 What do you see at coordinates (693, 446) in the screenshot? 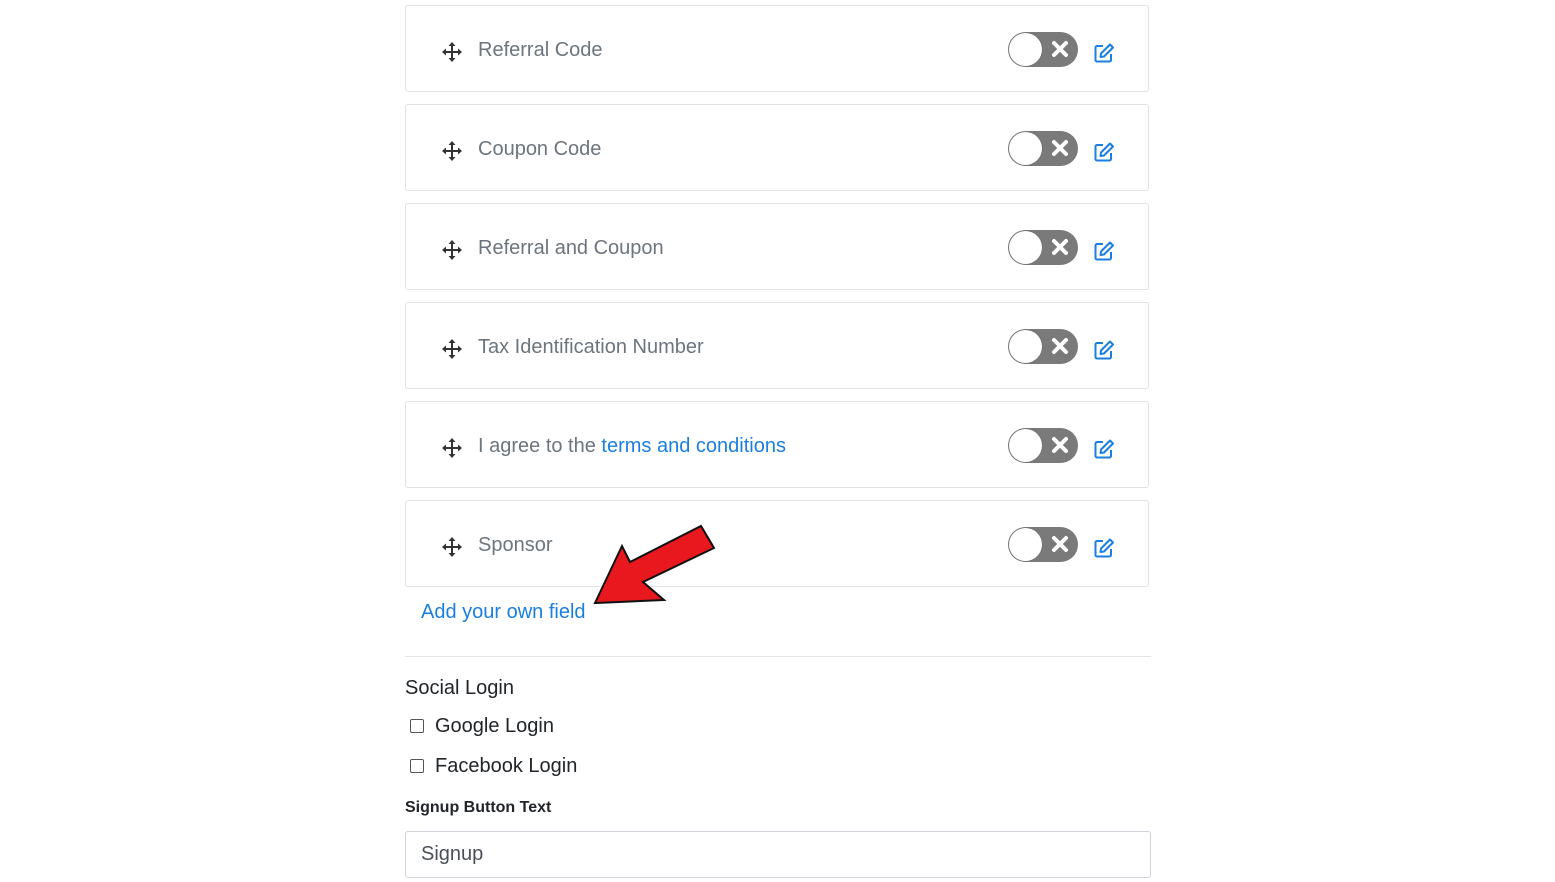
I see `terms-link: terms and conditions` at bounding box center [693, 446].